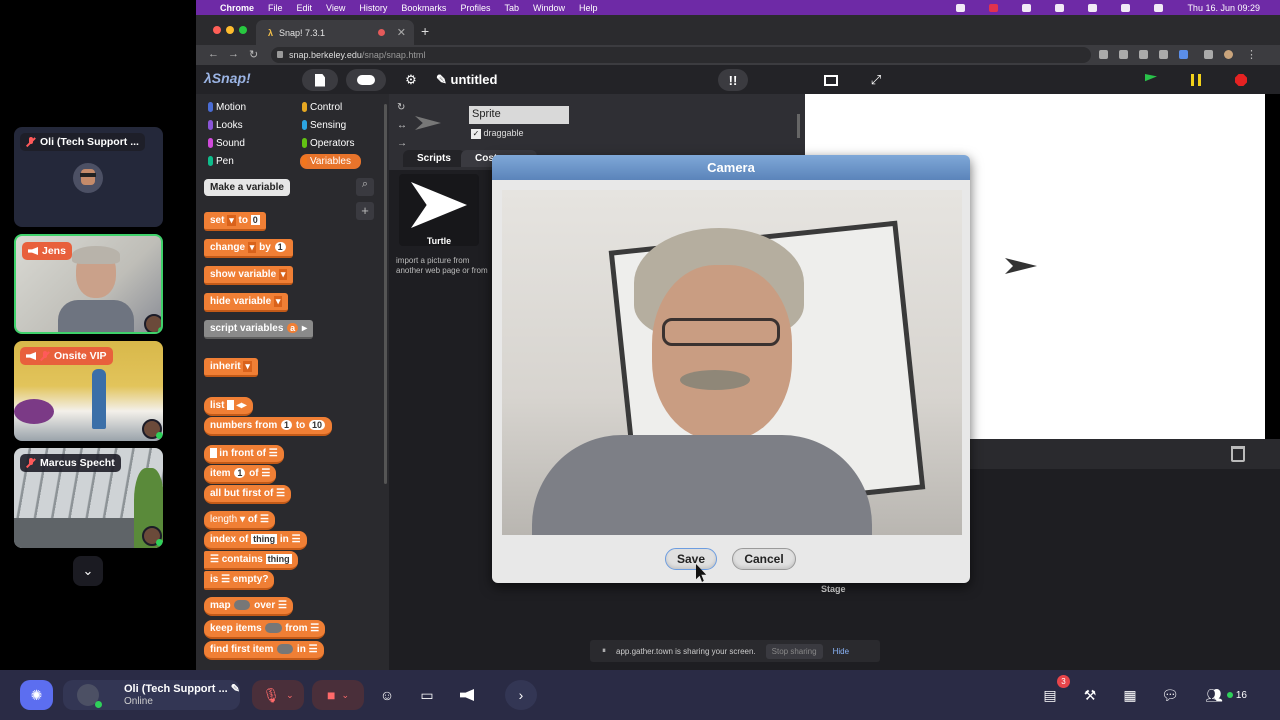 The width and height of the screenshot is (1280, 720). Describe the element at coordinates (961, 7) in the screenshot. I see `dropbox-icon` at that location.